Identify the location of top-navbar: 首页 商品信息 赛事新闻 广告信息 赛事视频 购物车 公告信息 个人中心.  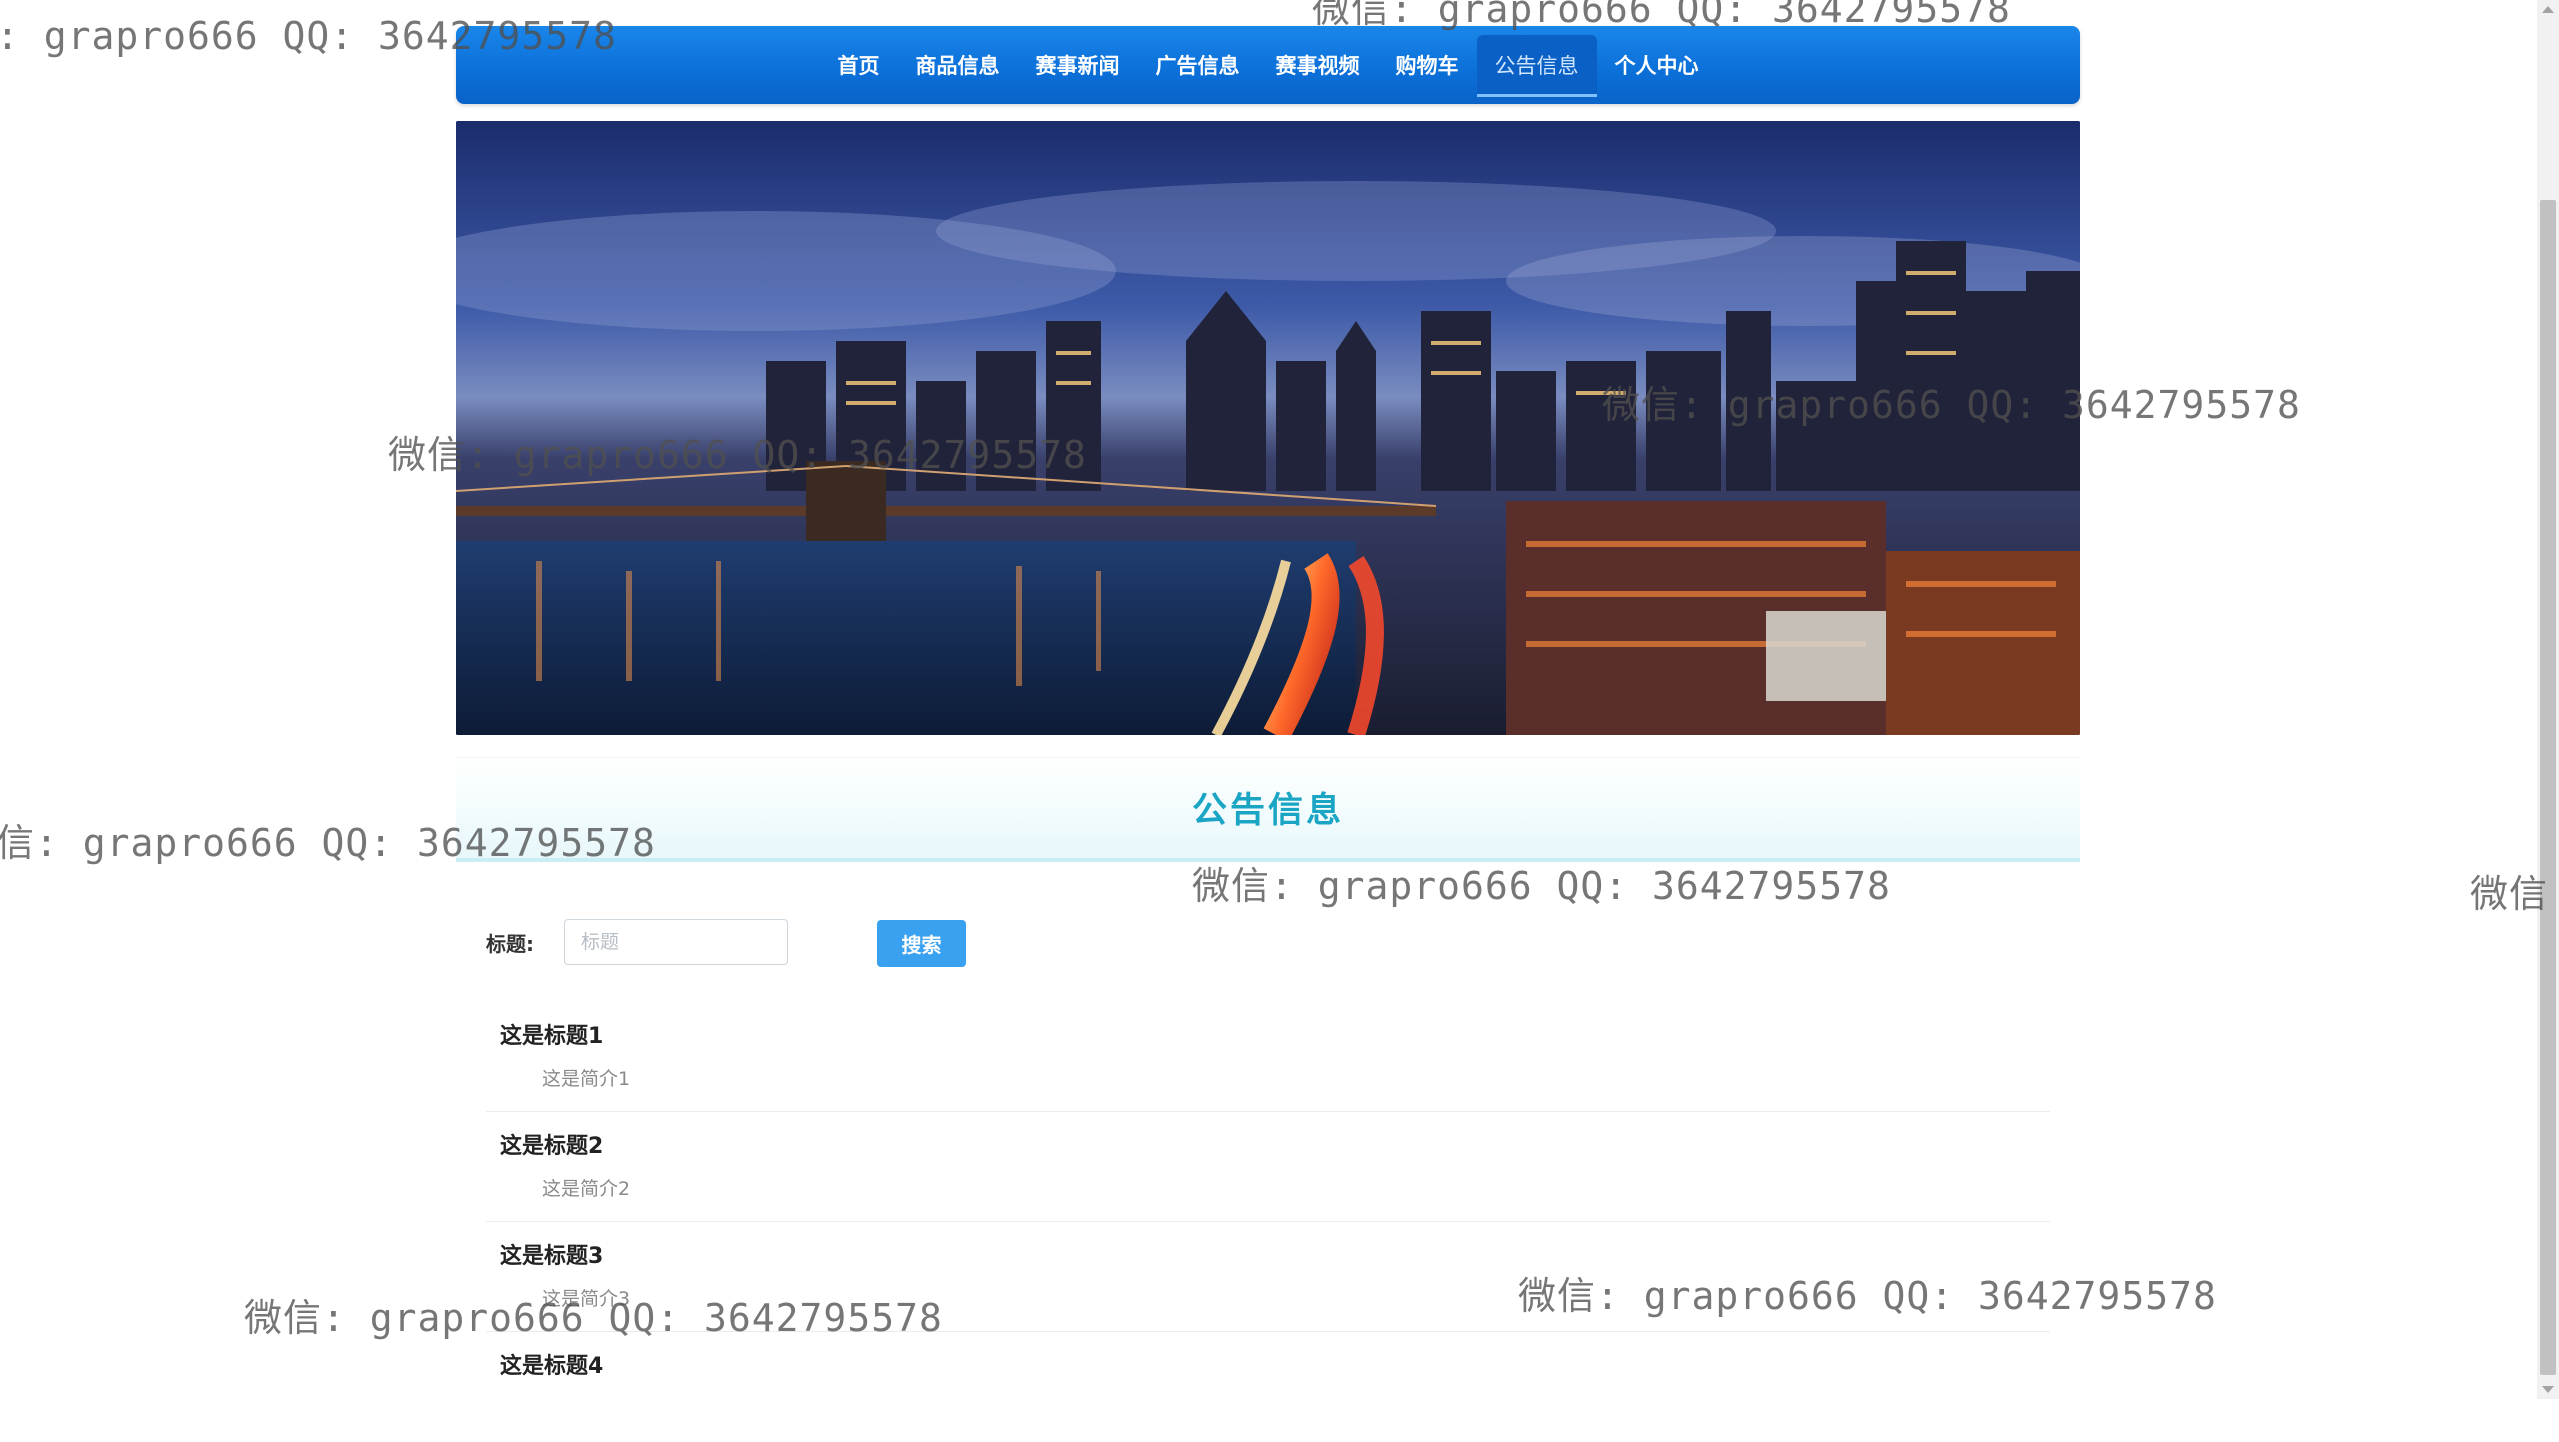
(1268, 65).